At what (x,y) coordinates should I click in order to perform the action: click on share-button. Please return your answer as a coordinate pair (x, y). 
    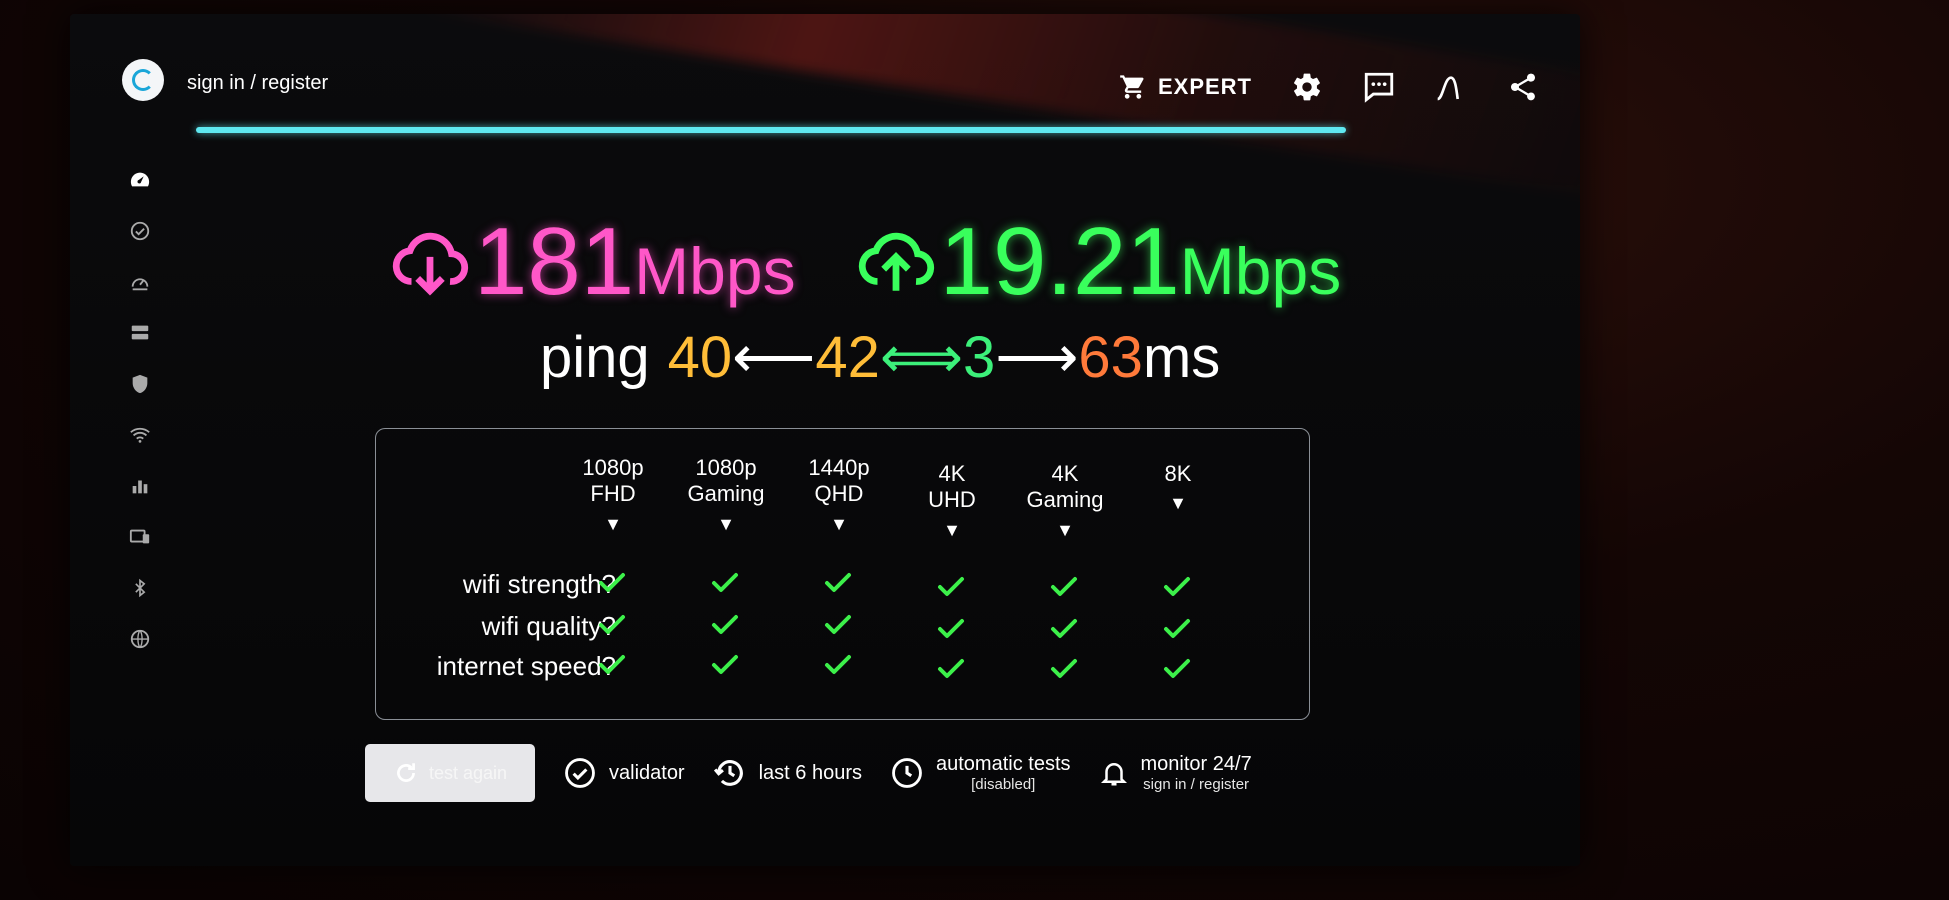
    Looking at the image, I should click on (1523, 87).